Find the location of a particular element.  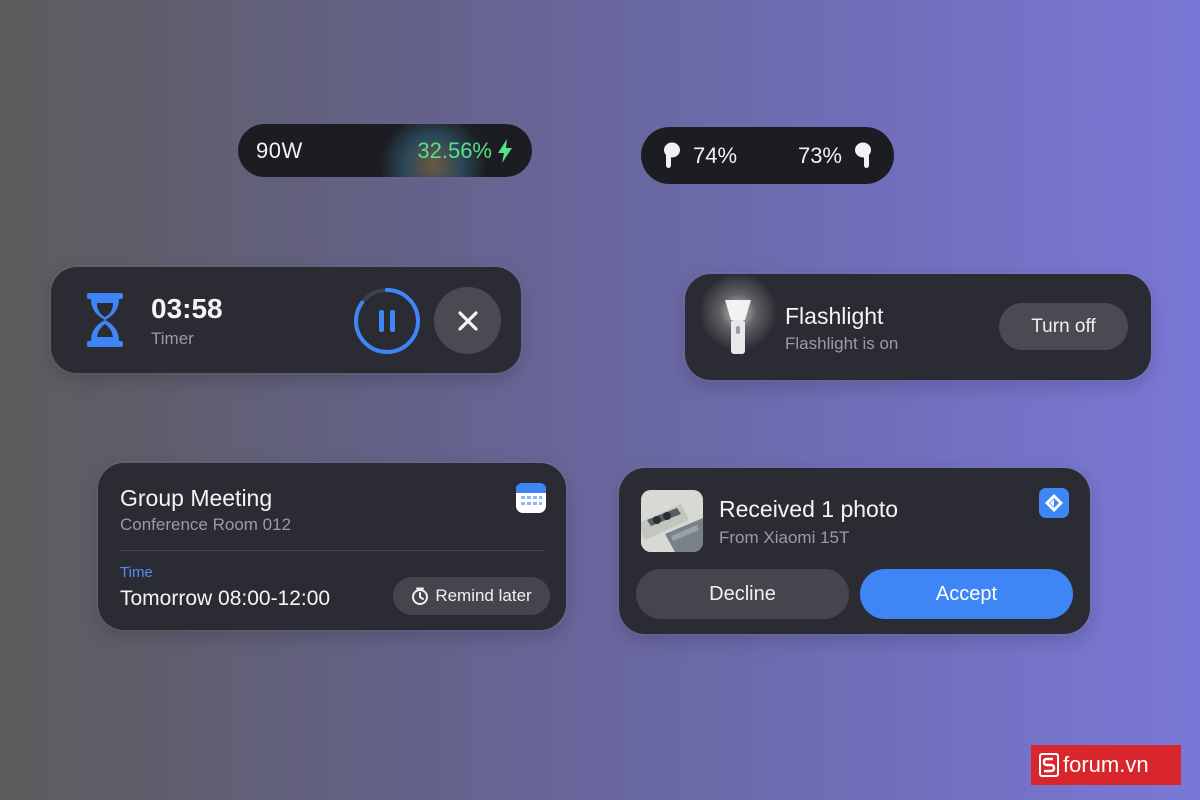

timer-close-button is located at coordinates (467, 320).